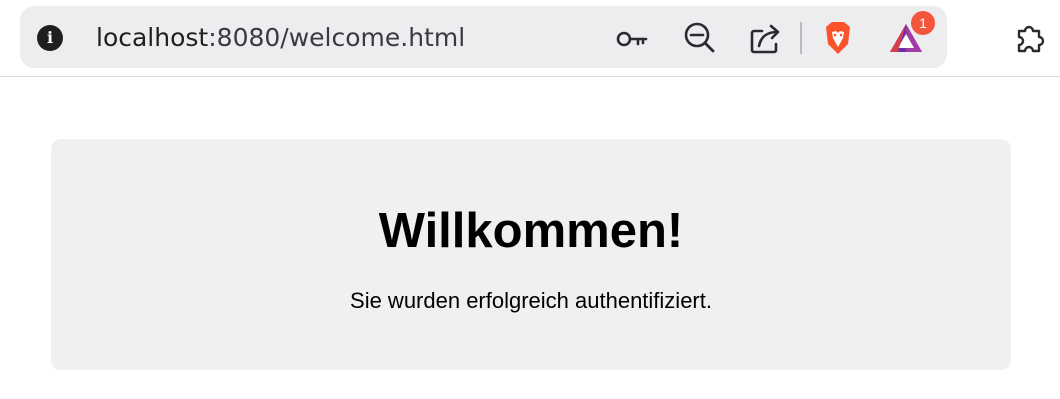 The height and width of the screenshot is (399, 1060). I want to click on rewards-badge: 1, so click(923, 23).